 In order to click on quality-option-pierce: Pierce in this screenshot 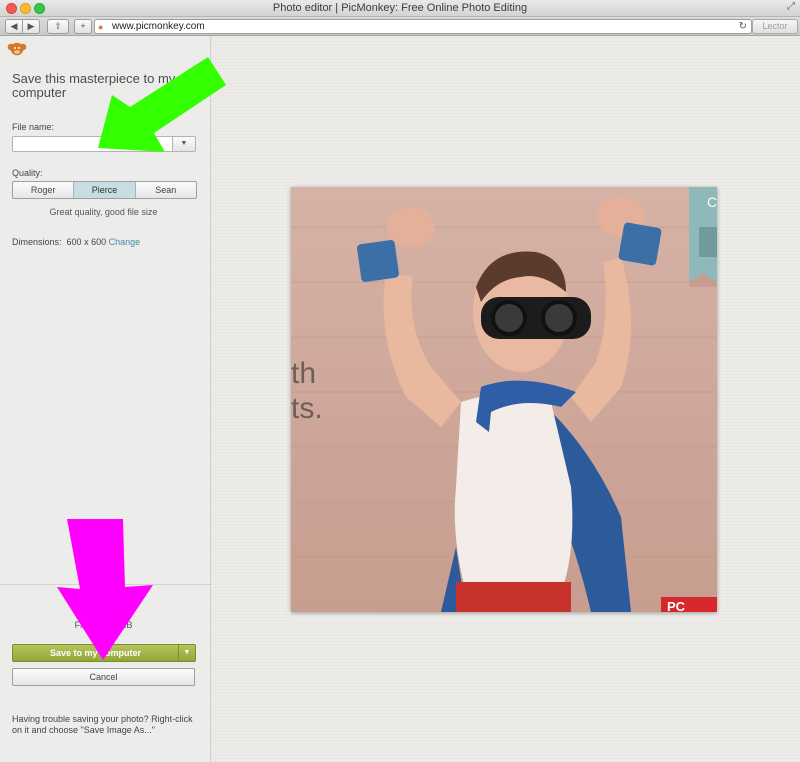, I will do `click(105, 190)`.